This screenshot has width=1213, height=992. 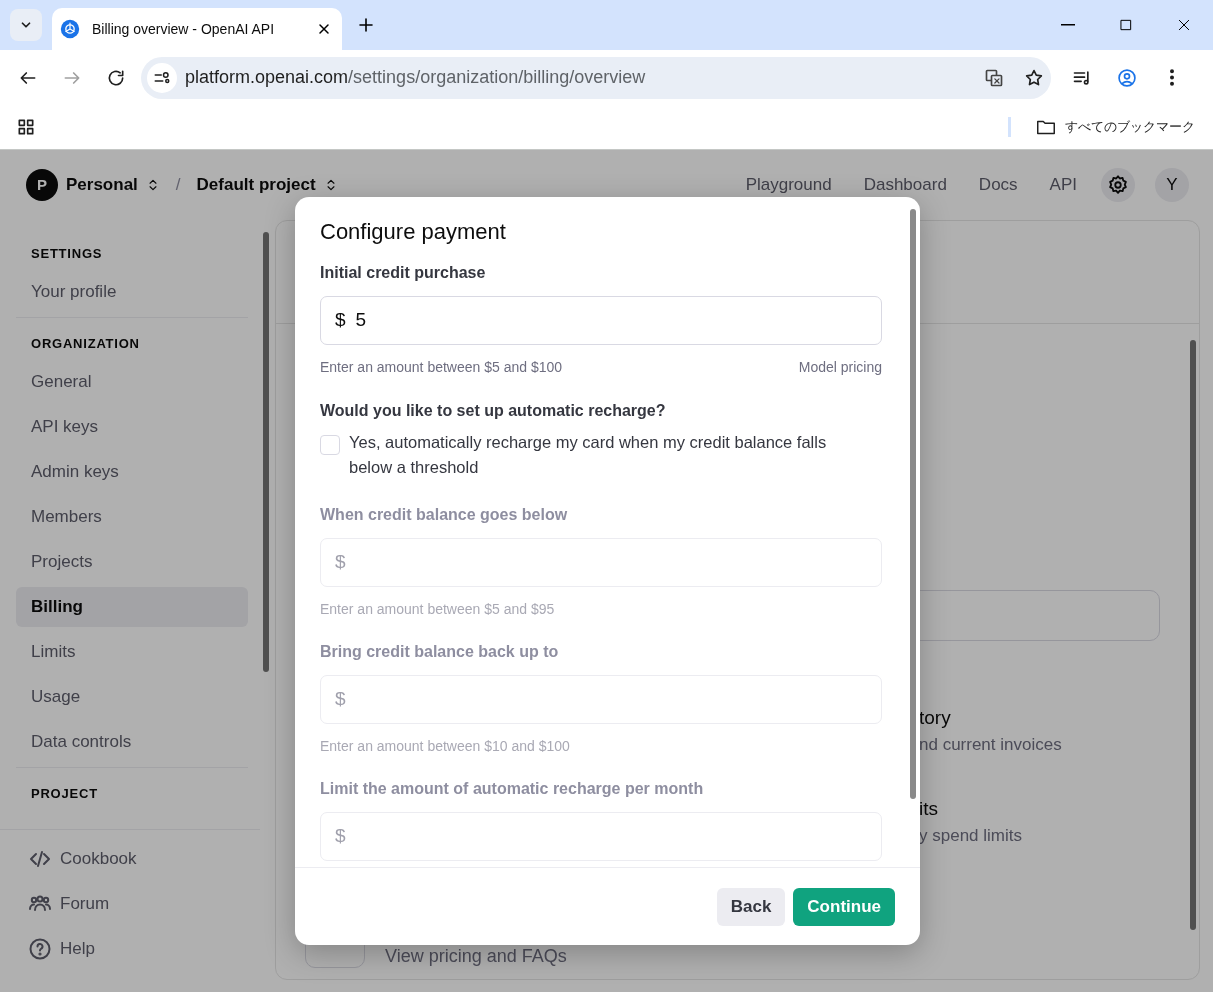 What do you see at coordinates (132, 427) in the screenshot?
I see `sidebar-item: API keys` at bounding box center [132, 427].